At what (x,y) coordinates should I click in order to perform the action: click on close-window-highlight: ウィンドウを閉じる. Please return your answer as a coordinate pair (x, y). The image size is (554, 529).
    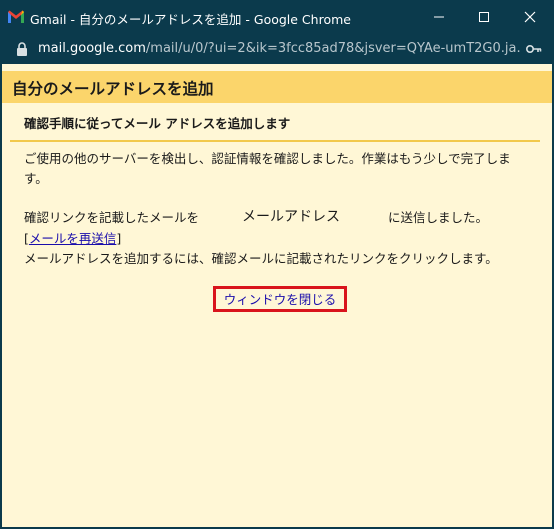
    Looking at the image, I should click on (280, 299).